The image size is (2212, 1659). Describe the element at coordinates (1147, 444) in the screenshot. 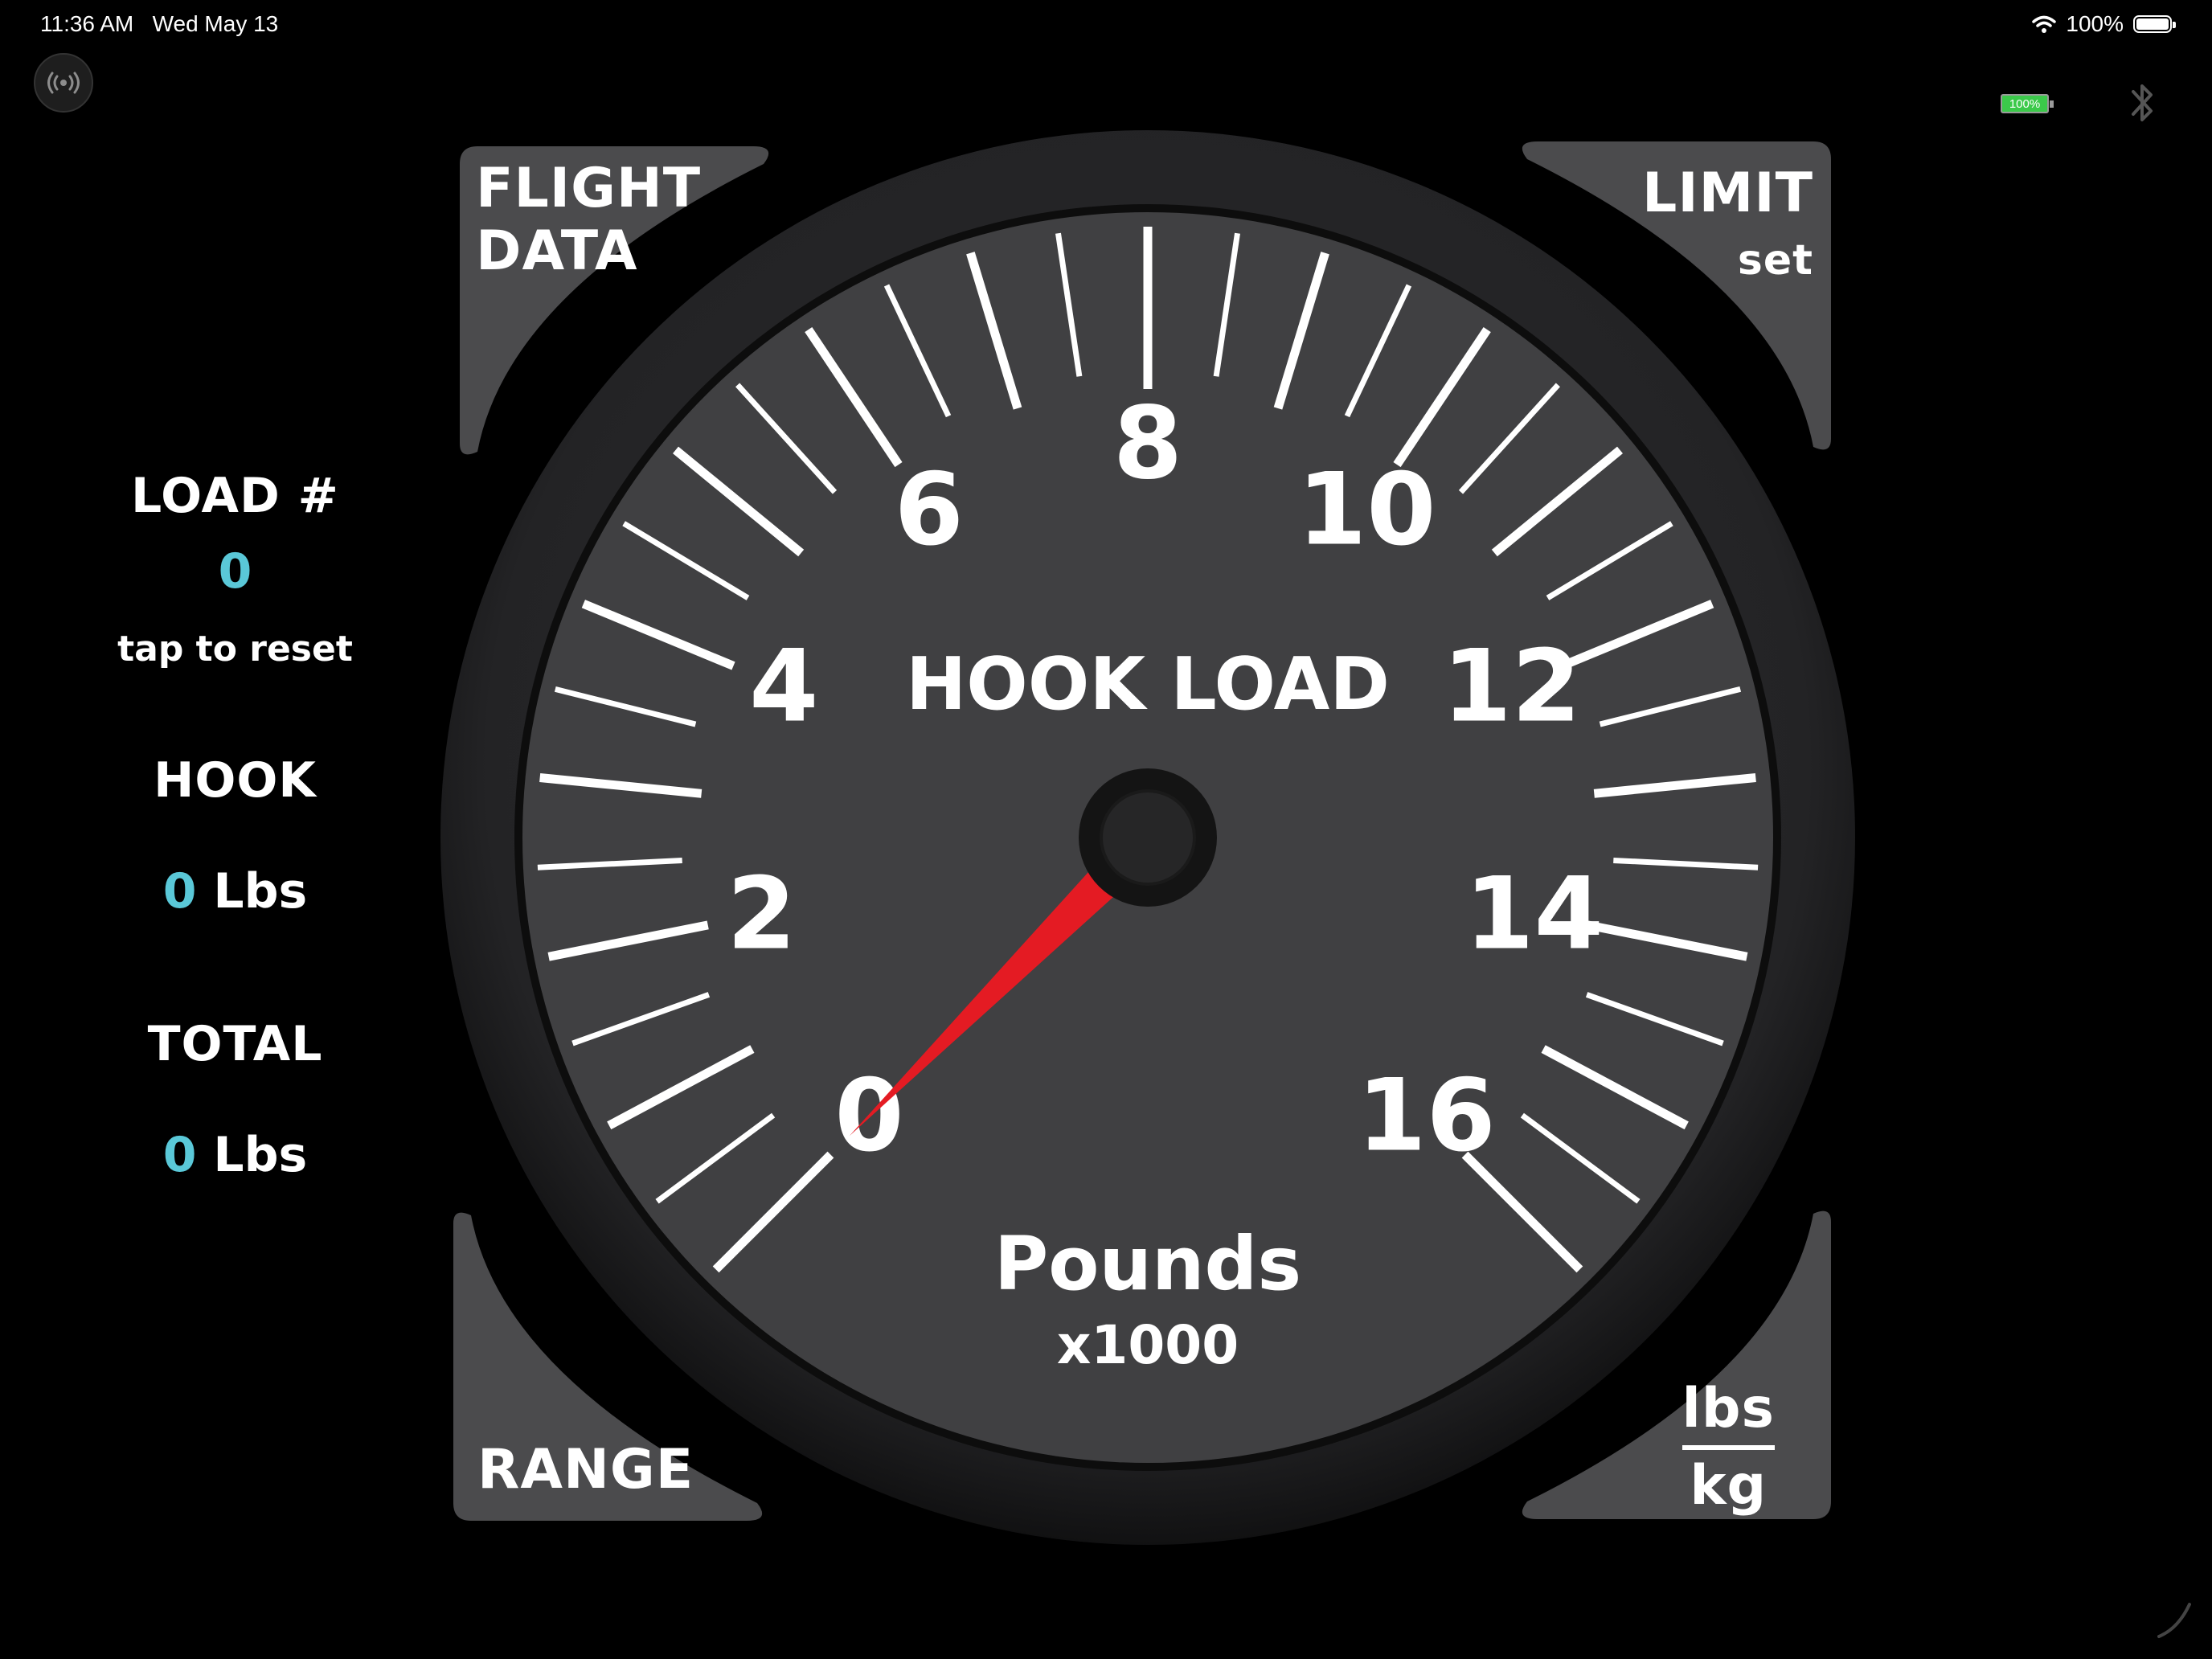

I see `scale-label: 8` at that location.